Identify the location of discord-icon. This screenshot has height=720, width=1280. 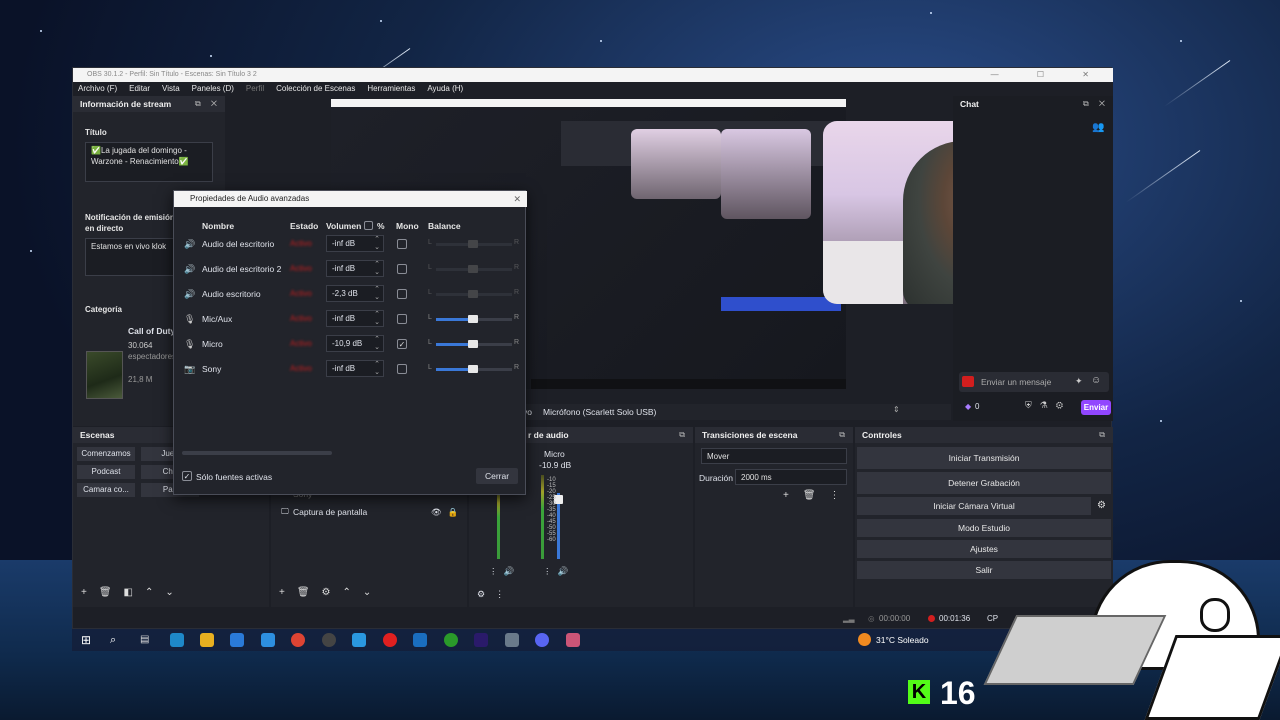
(542, 640).